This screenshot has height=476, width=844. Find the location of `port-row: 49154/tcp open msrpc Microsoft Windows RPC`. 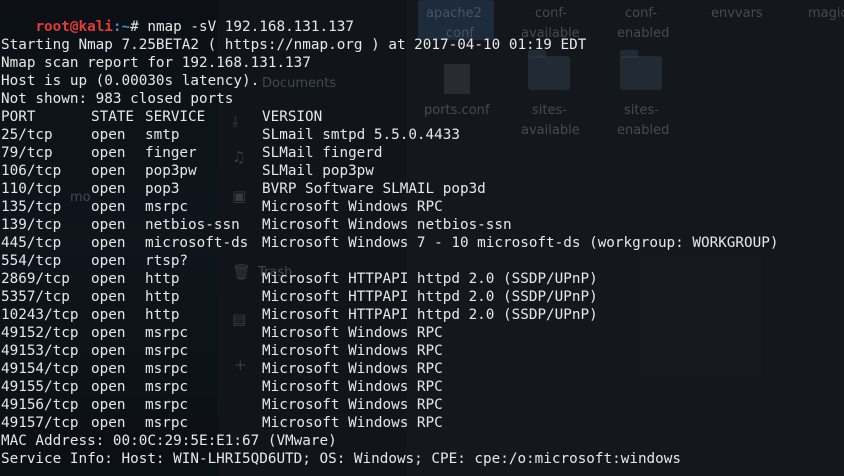

port-row: 49154/tcp open msrpc Microsoft Windows RPC is located at coordinates (422, 369).